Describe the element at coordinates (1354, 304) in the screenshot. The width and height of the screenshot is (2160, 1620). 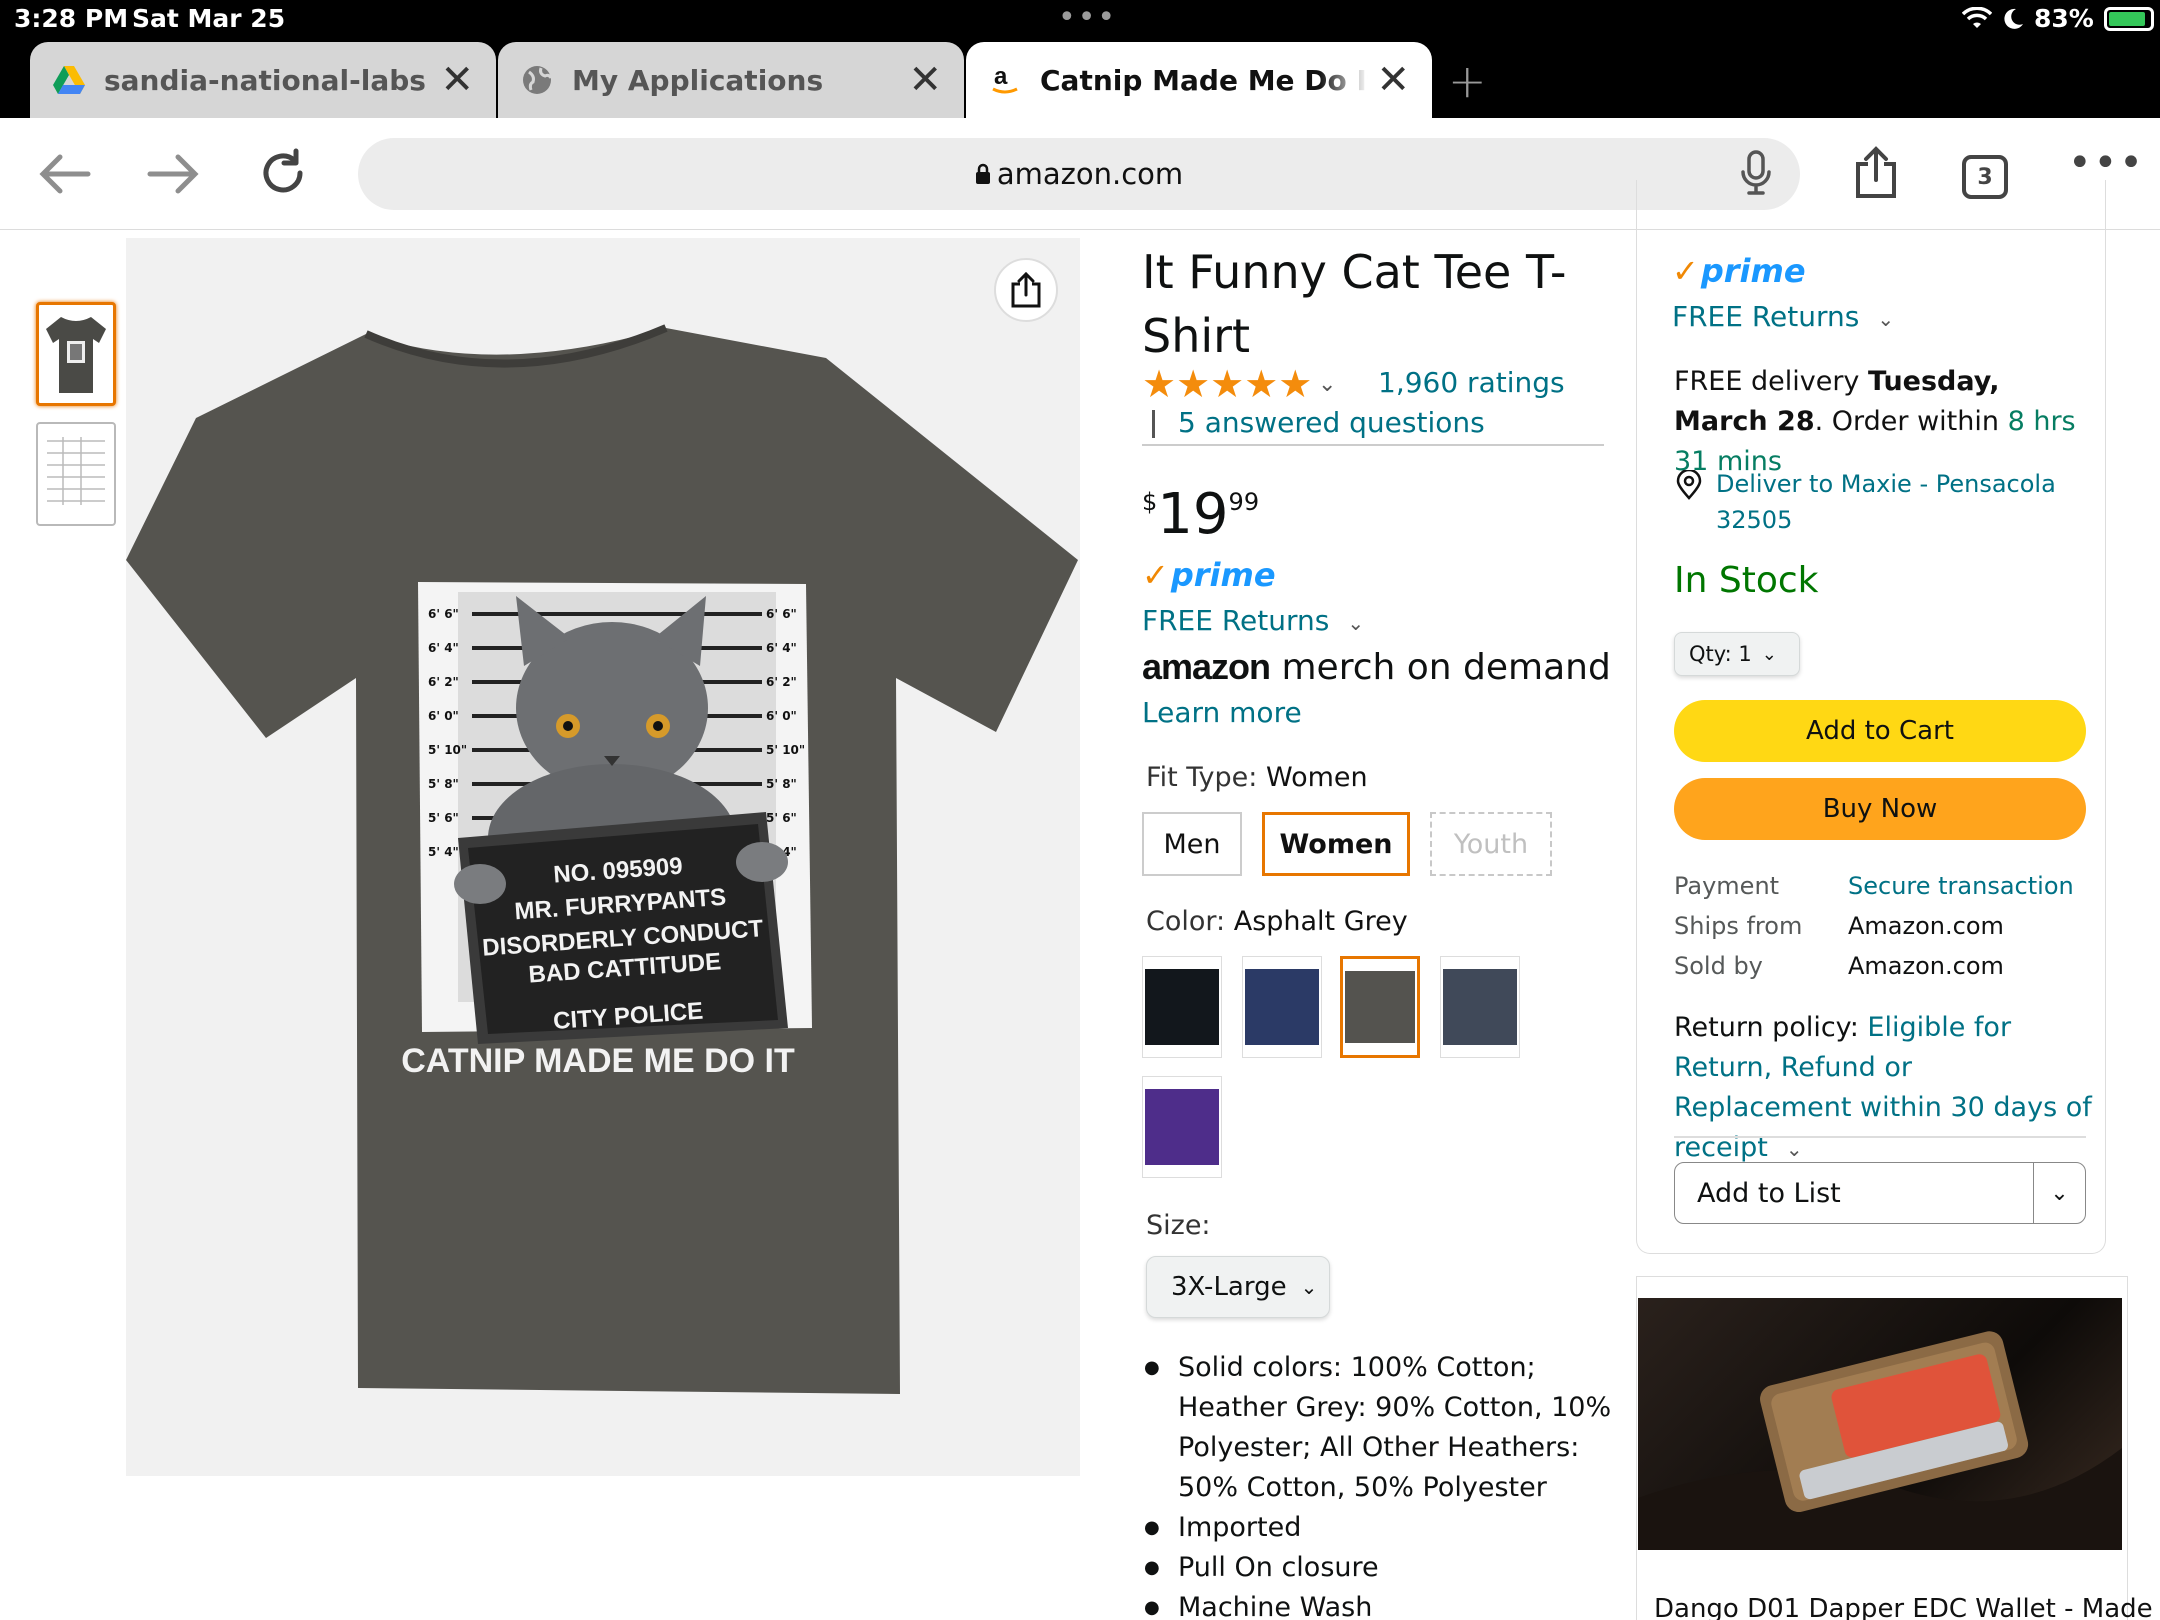
I see `product-title: It Funny Cat Tee T-Shirt` at that location.